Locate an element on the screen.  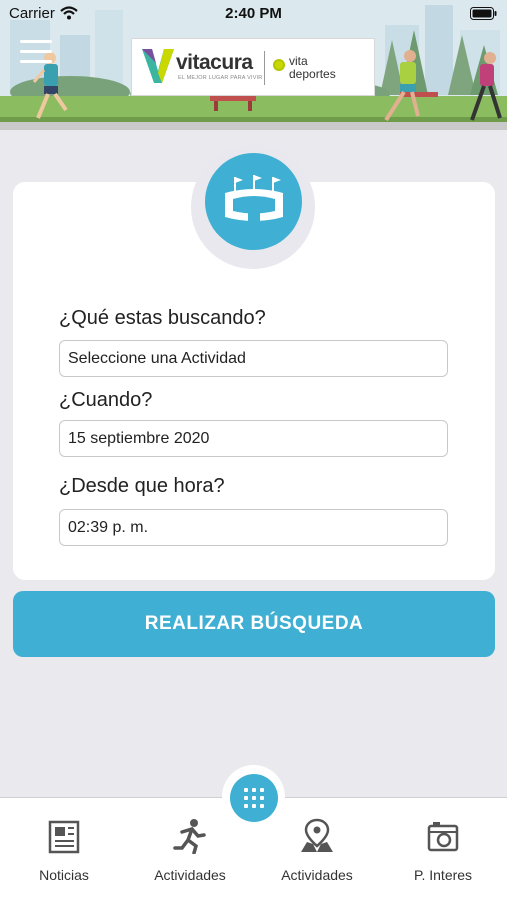
partner-line1: vita is located at coordinates (298, 61).